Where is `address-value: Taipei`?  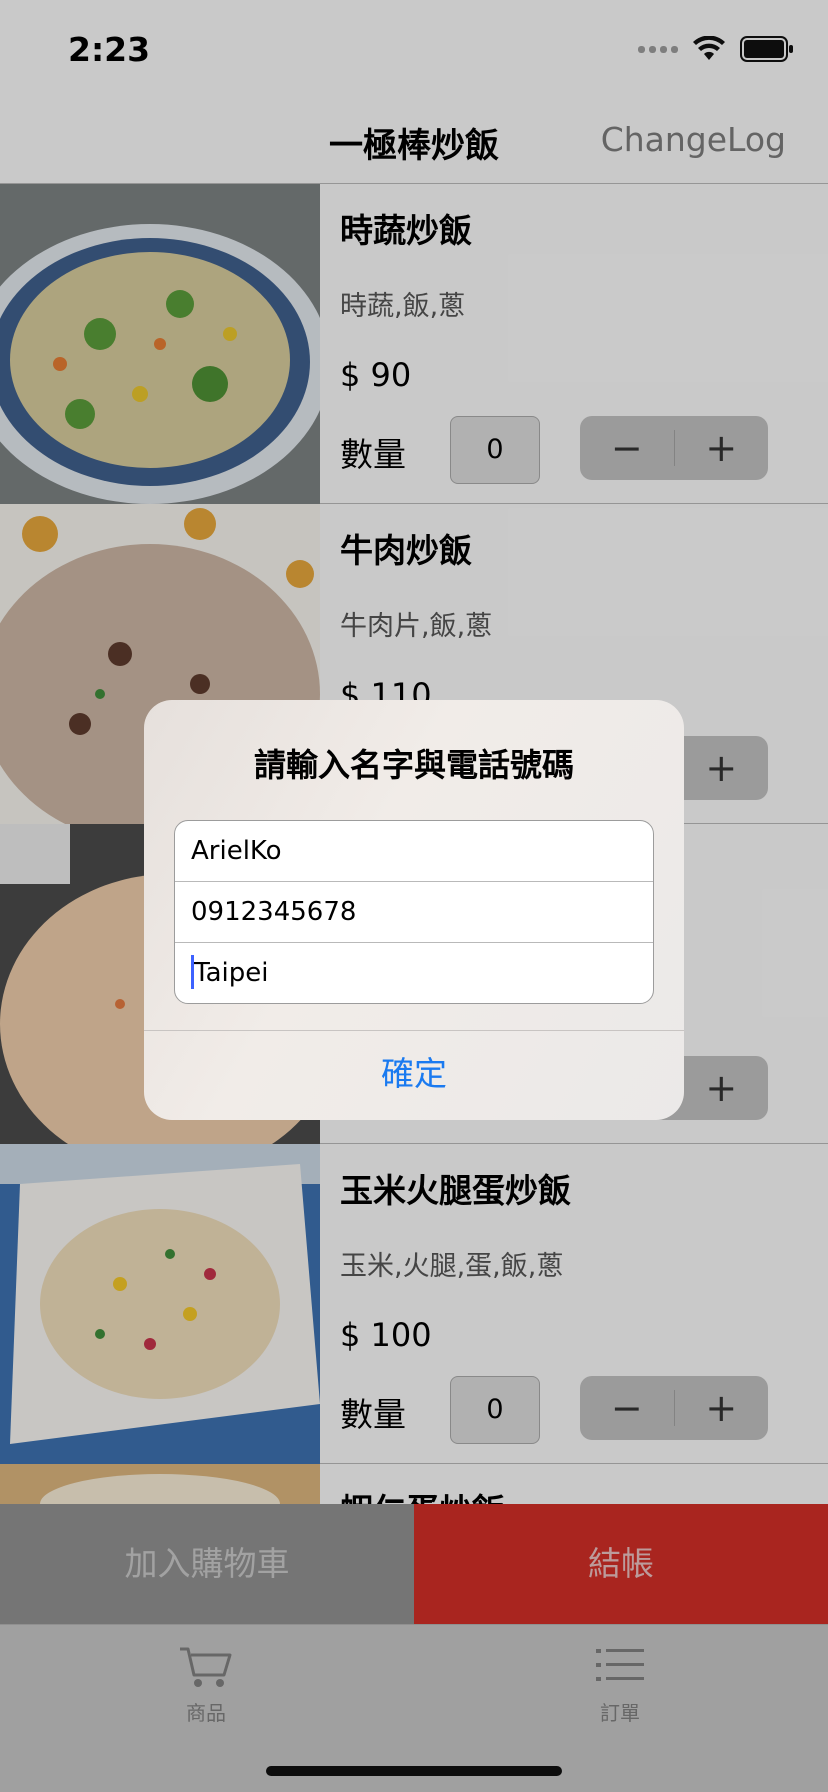 address-value: Taipei is located at coordinates (231, 973).